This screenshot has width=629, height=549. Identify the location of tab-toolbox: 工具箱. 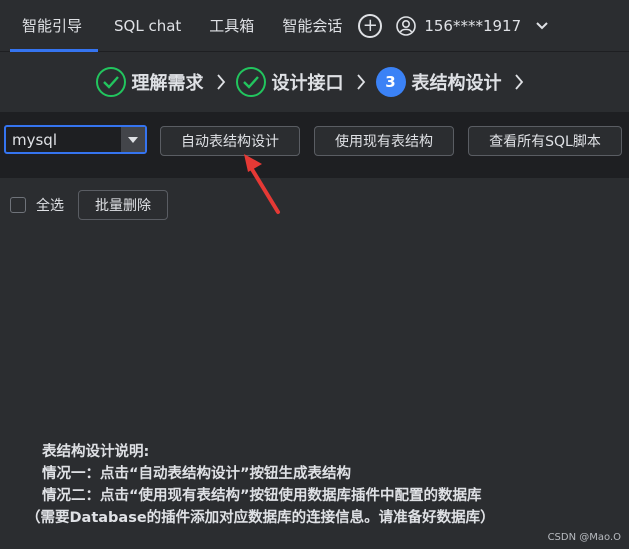
(231, 26).